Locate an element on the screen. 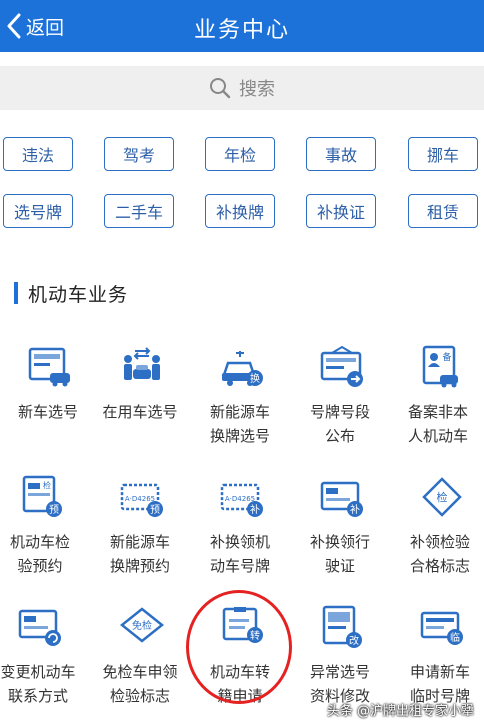 This screenshot has width=484, height=728. new-car-plate-icon is located at coordinates (49, 367).